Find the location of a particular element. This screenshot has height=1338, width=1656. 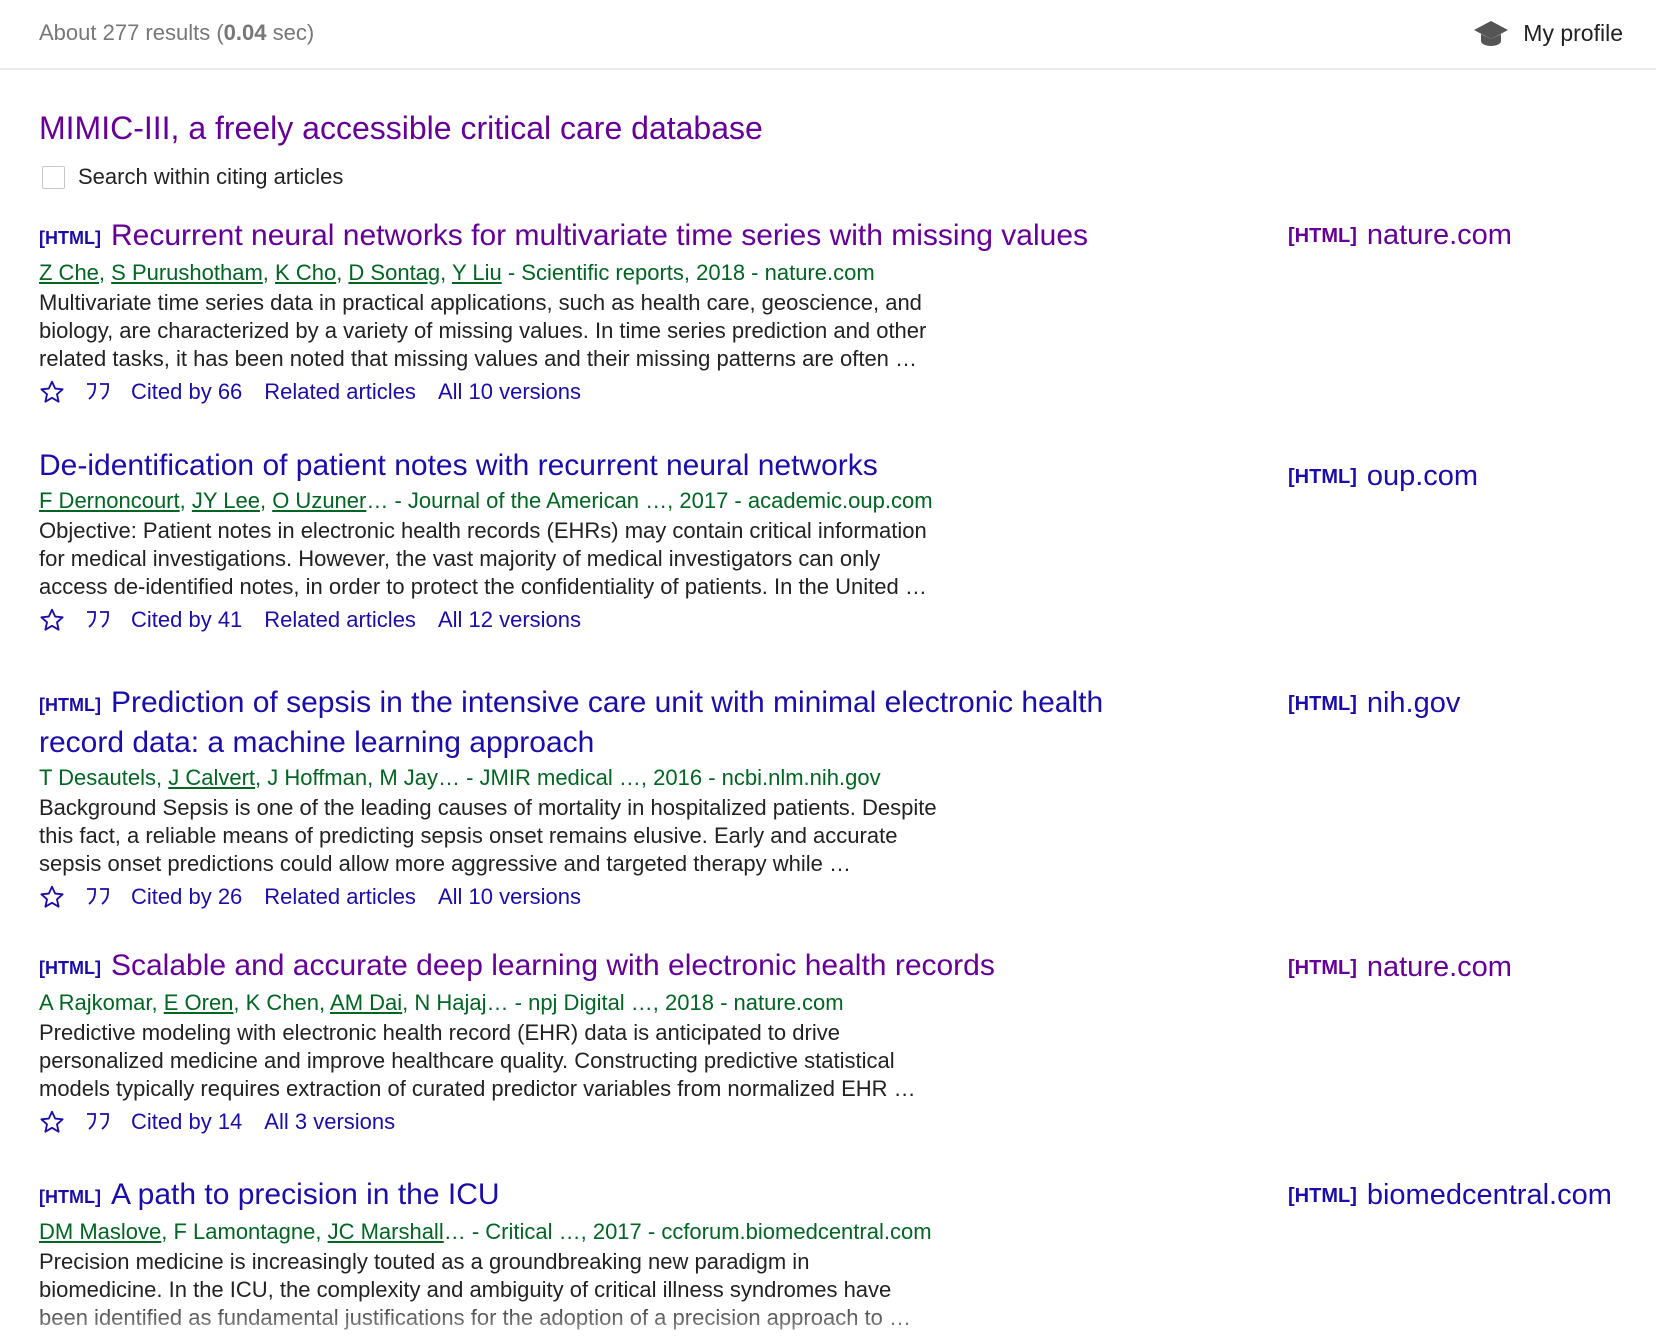

author-link: J Calvert is located at coordinates (211, 777).